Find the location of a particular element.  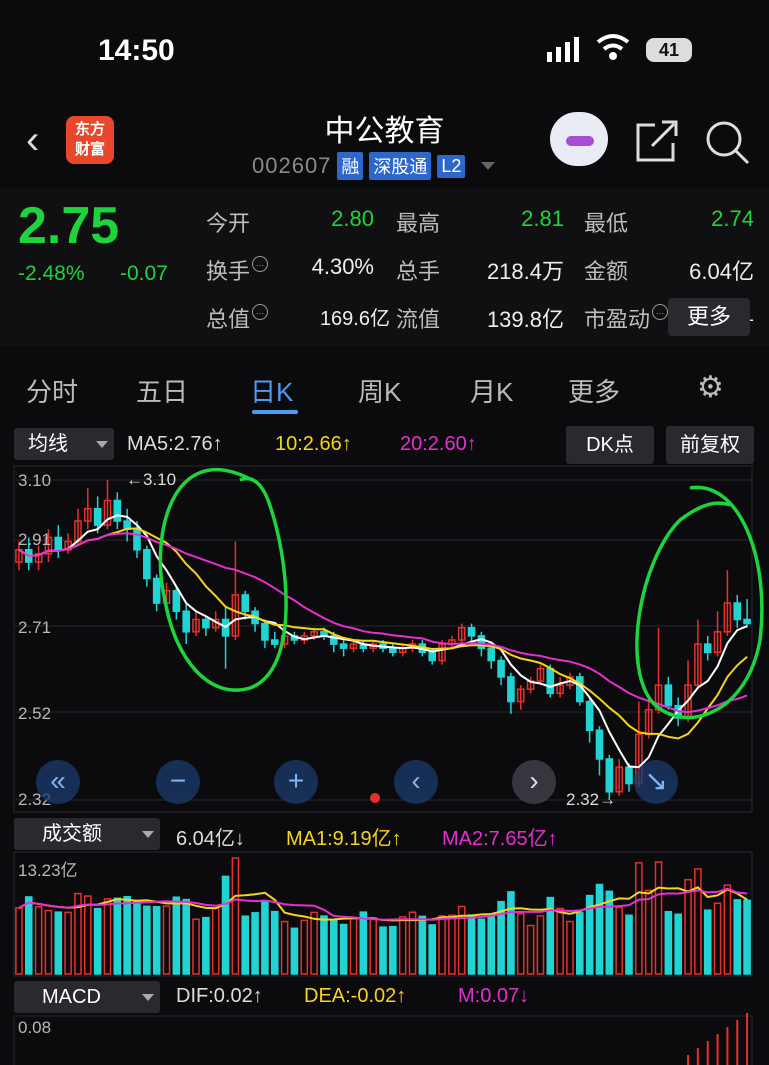

recording-dot is located at coordinates (375, 798).